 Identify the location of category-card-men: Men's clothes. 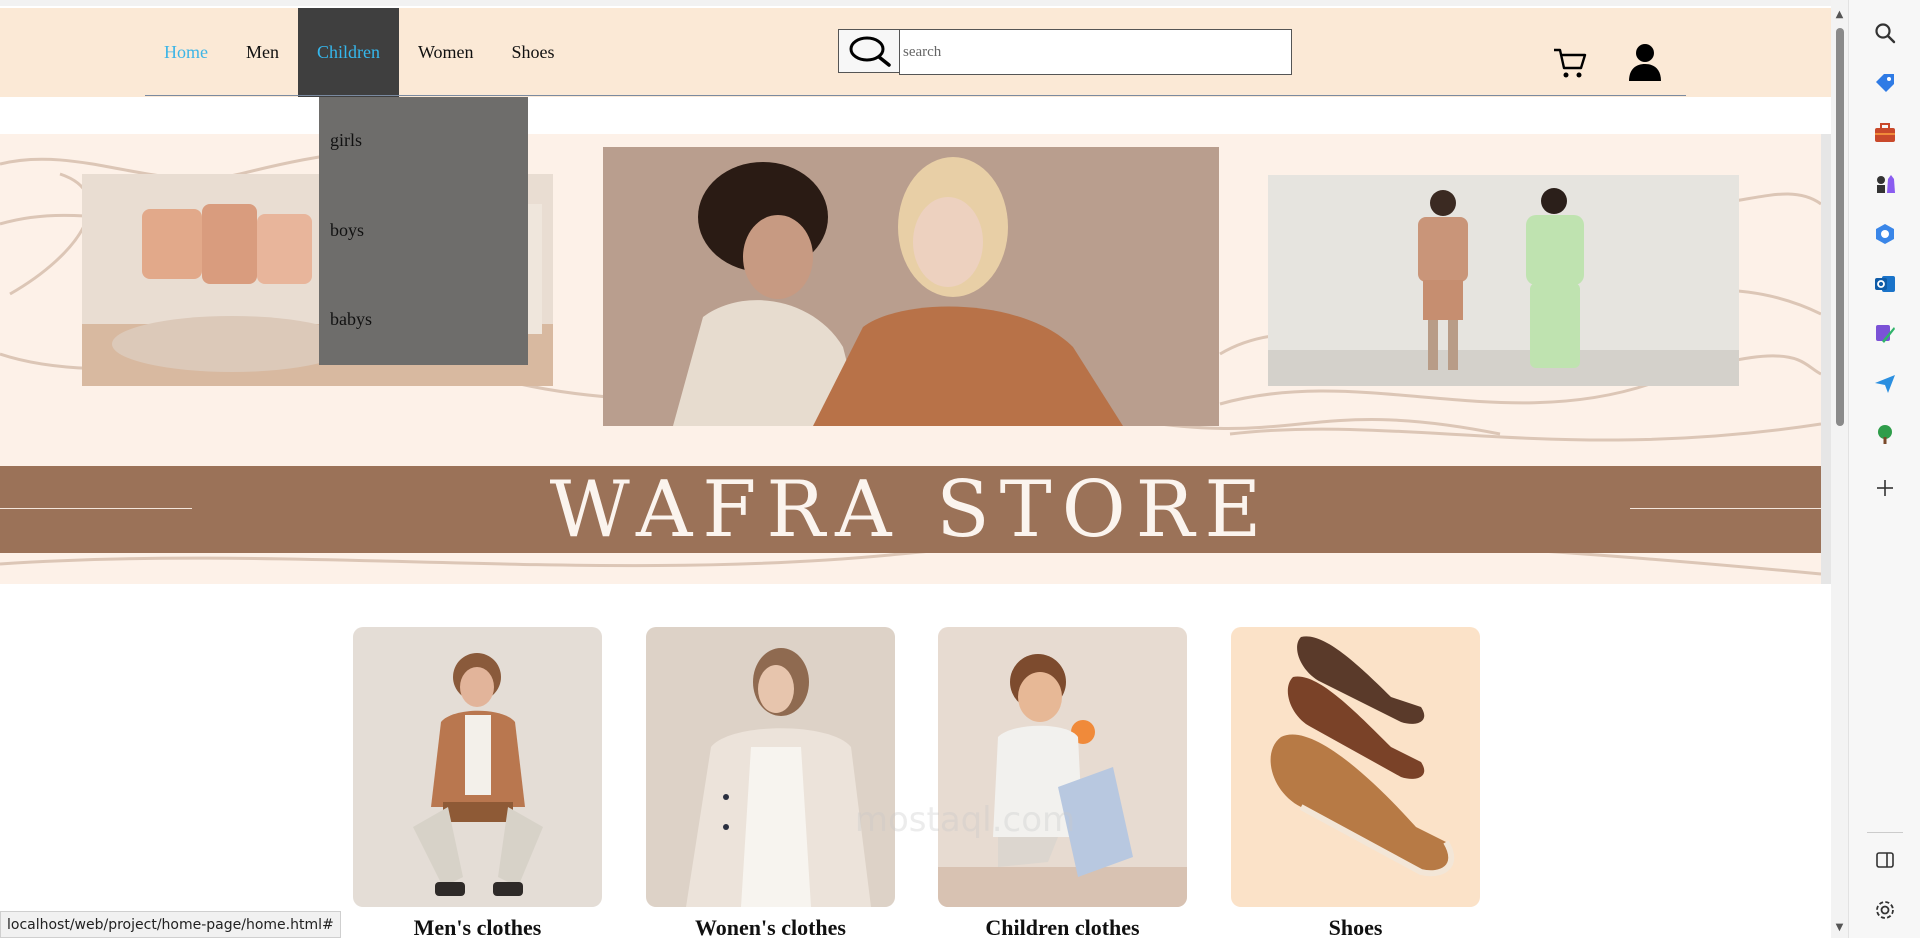
(477, 782).